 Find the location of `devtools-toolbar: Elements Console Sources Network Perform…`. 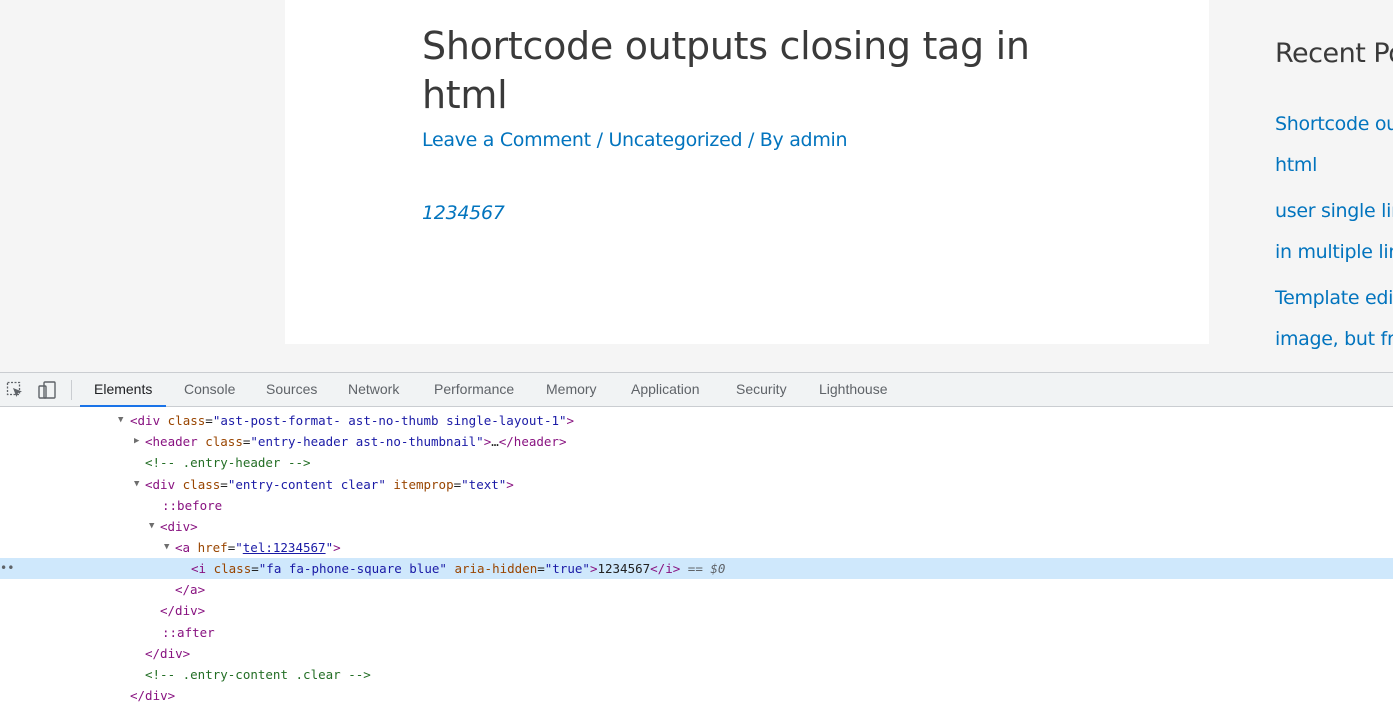

devtools-toolbar: Elements Console Sources Network Perform… is located at coordinates (696, 390).